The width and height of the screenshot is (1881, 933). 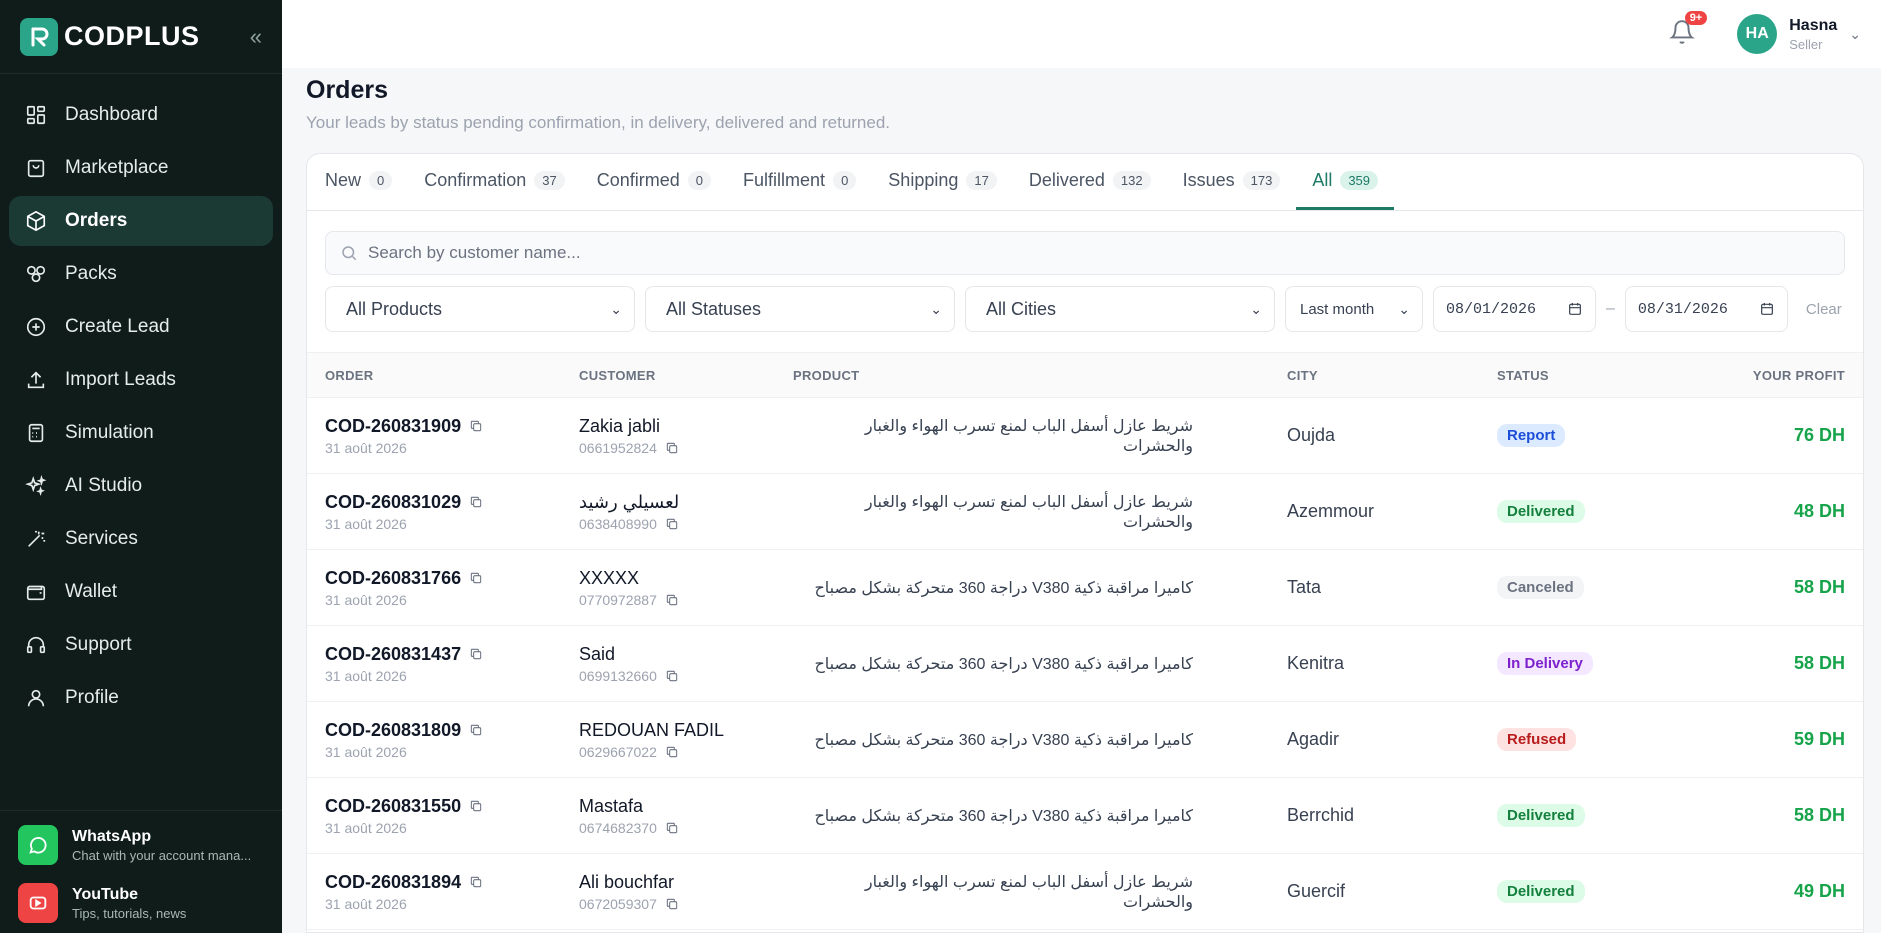 What do you see at coordinates (1799, 34) in the screenshot?
I see `user-menu: HA Hasna Seller ⌄` at bounding box center [1799, 34].